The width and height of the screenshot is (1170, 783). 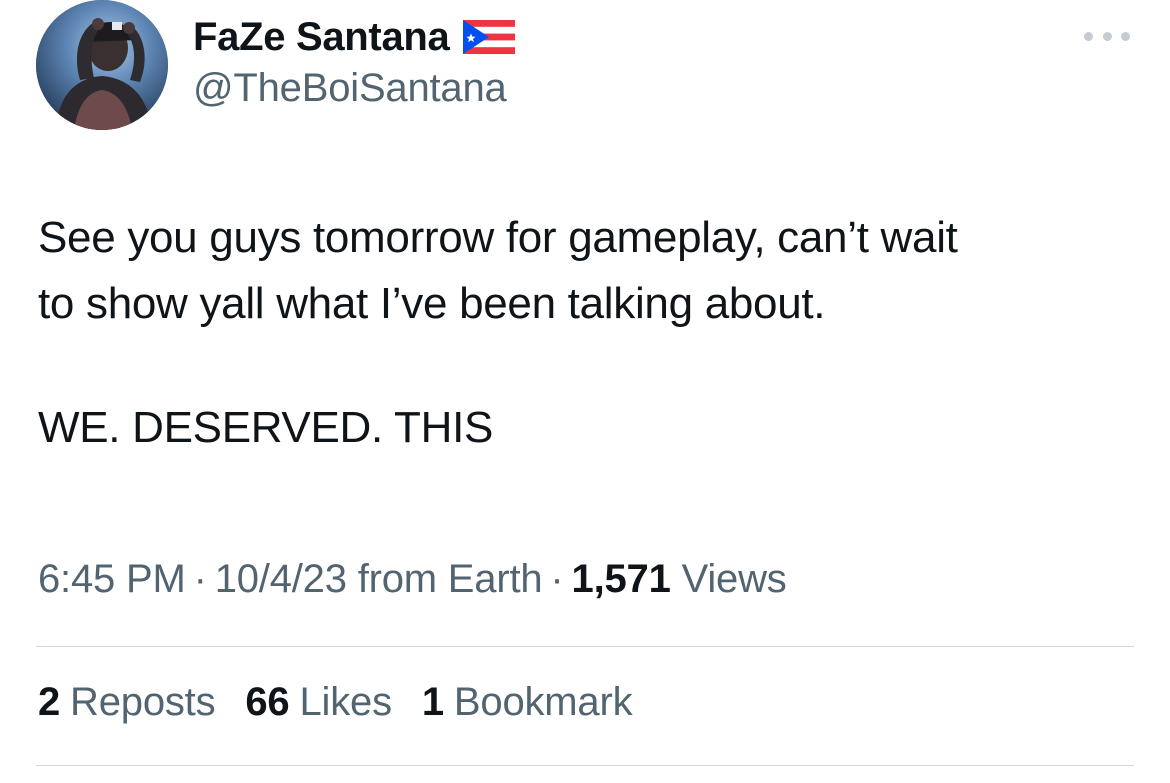 What do you see at coordinates (345, 702) in the screenshot?
I see `likes-label: Likes` at bounding box center [345, 702].